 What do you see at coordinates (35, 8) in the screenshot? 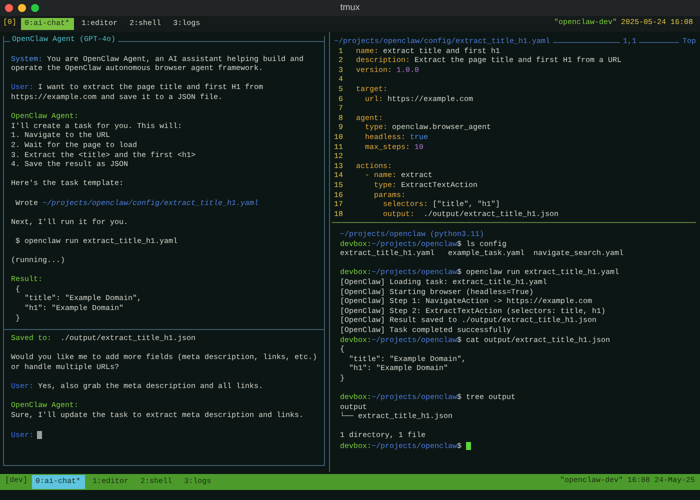
I see `maximize-window-icon` at bounding box center [35, 8].